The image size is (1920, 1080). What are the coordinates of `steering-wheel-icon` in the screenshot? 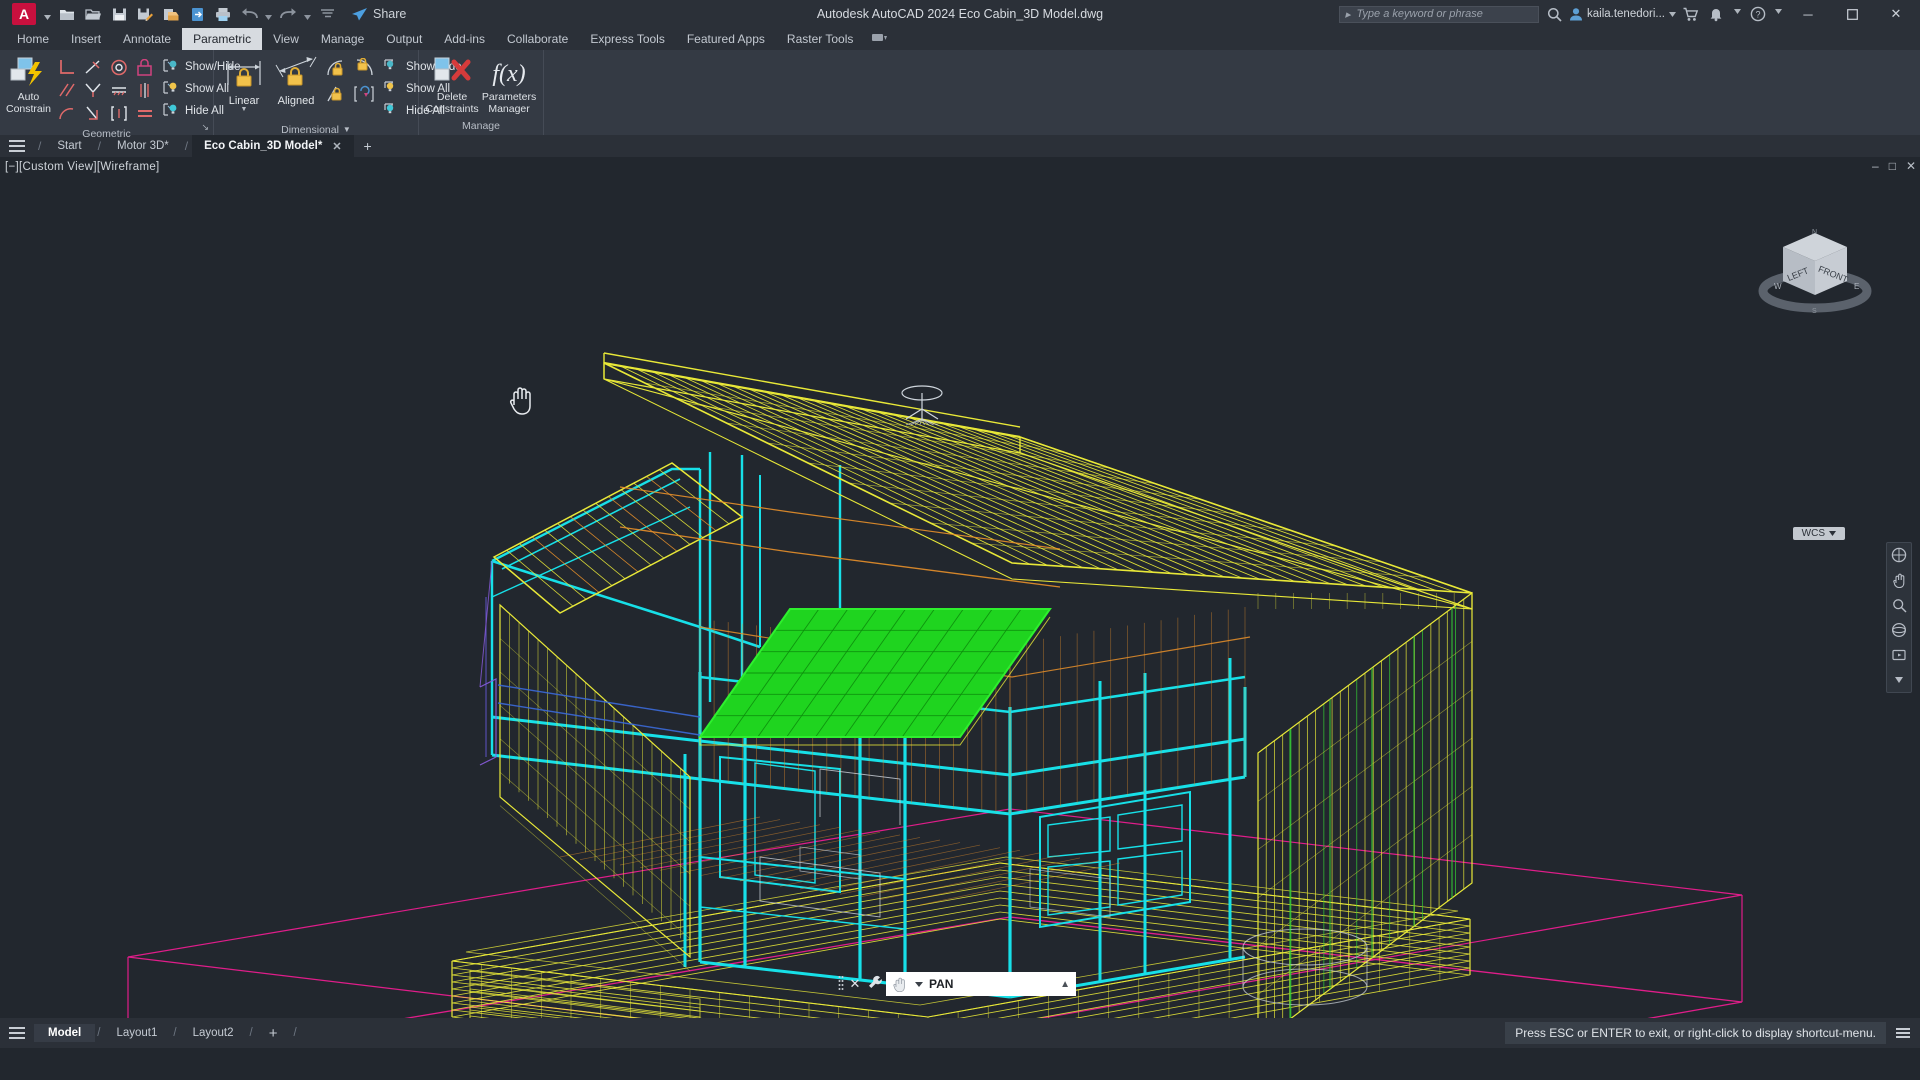 It's located at (1899, 555).